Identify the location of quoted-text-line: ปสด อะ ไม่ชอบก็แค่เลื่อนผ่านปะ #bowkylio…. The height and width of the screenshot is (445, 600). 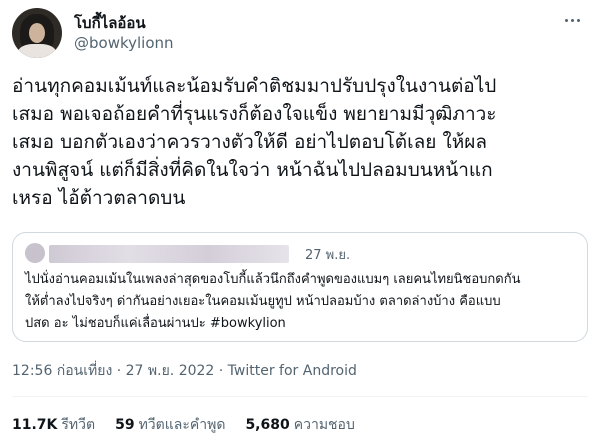
(155, 323).